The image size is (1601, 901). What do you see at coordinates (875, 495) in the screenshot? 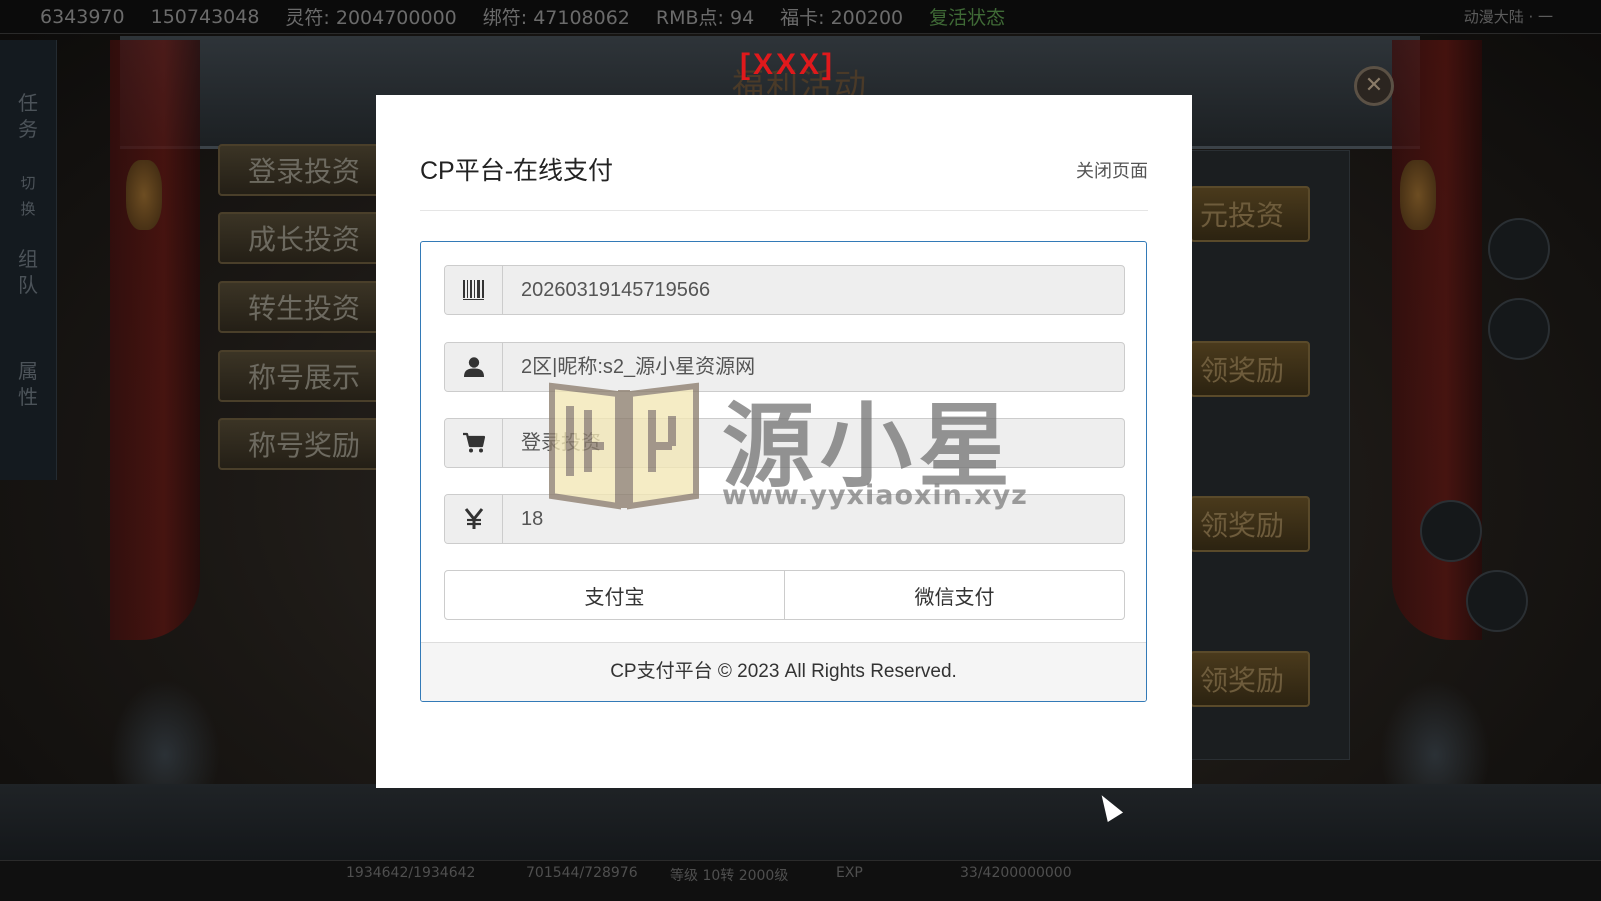
I see `watermark-url: www.yyxiaoxin.xyz` at bounding box center [875, 495].